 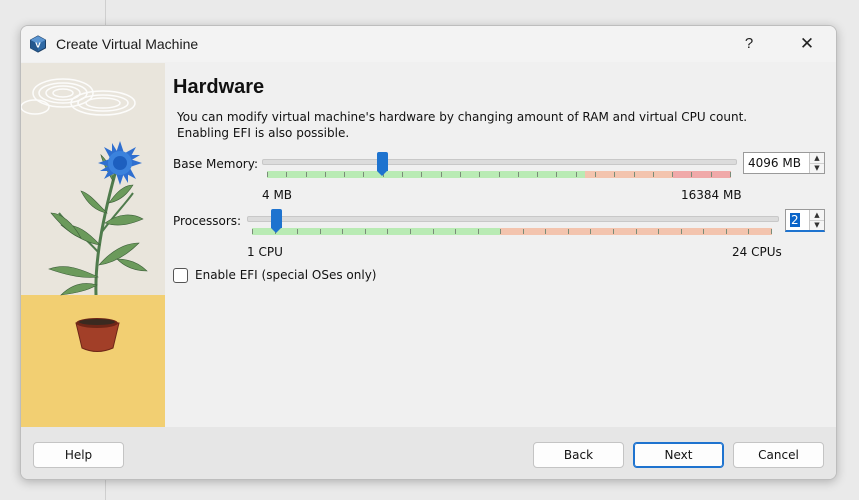 What do you see at coordinates (678, 455) in the screenshot?
I see `next-button: Next` at bounding box center [678, 455].